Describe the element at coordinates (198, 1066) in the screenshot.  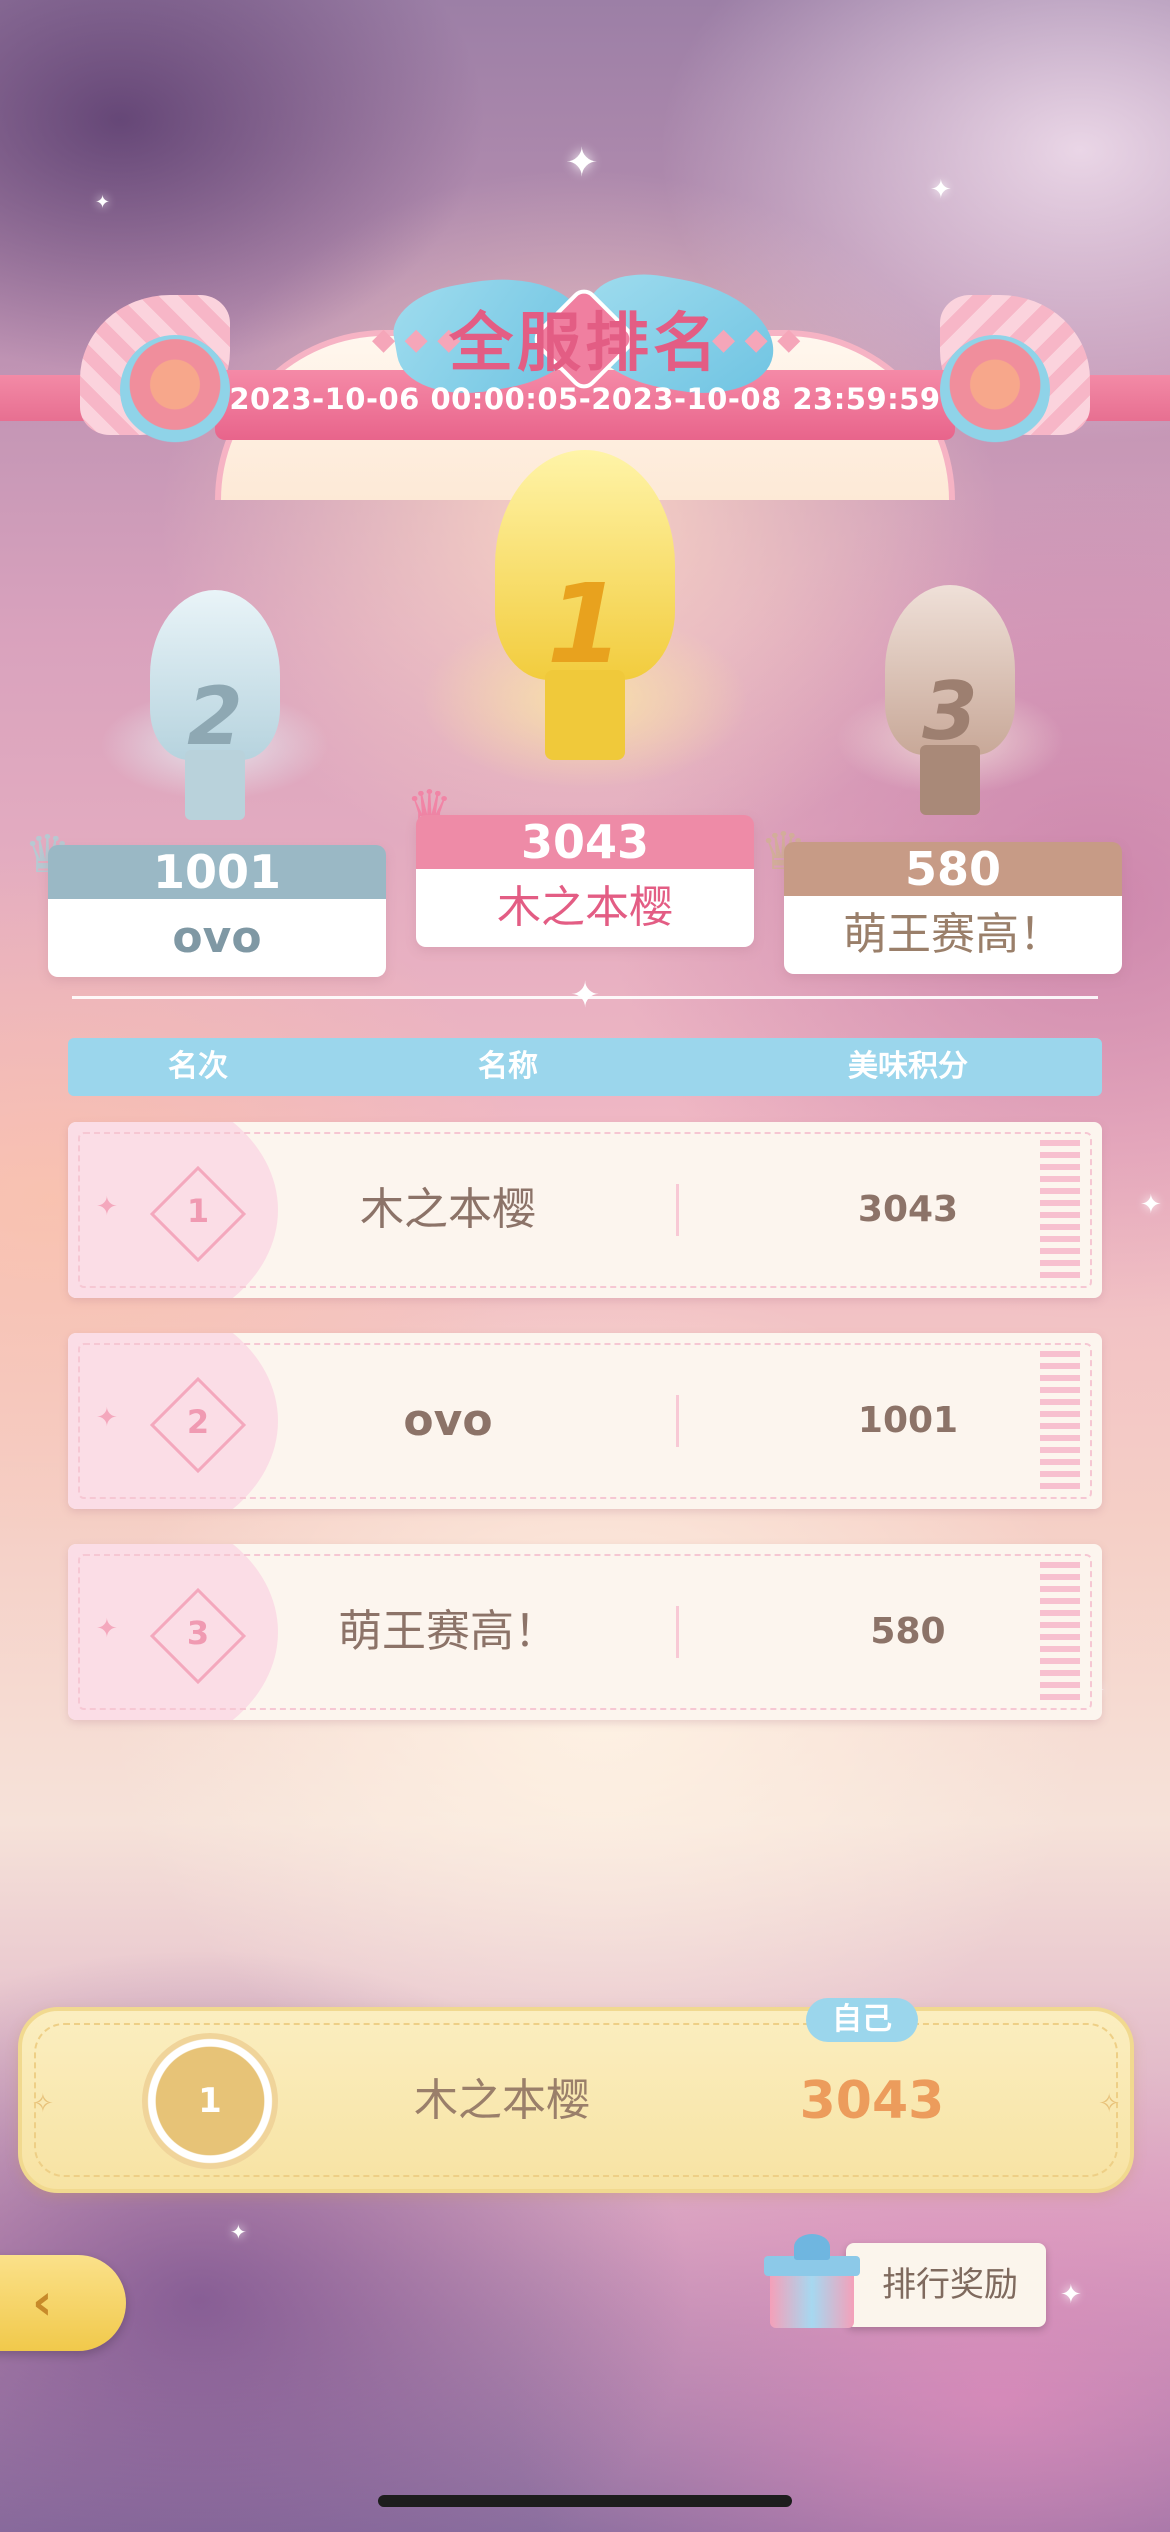
I see `header-rank: 名次` at that location.